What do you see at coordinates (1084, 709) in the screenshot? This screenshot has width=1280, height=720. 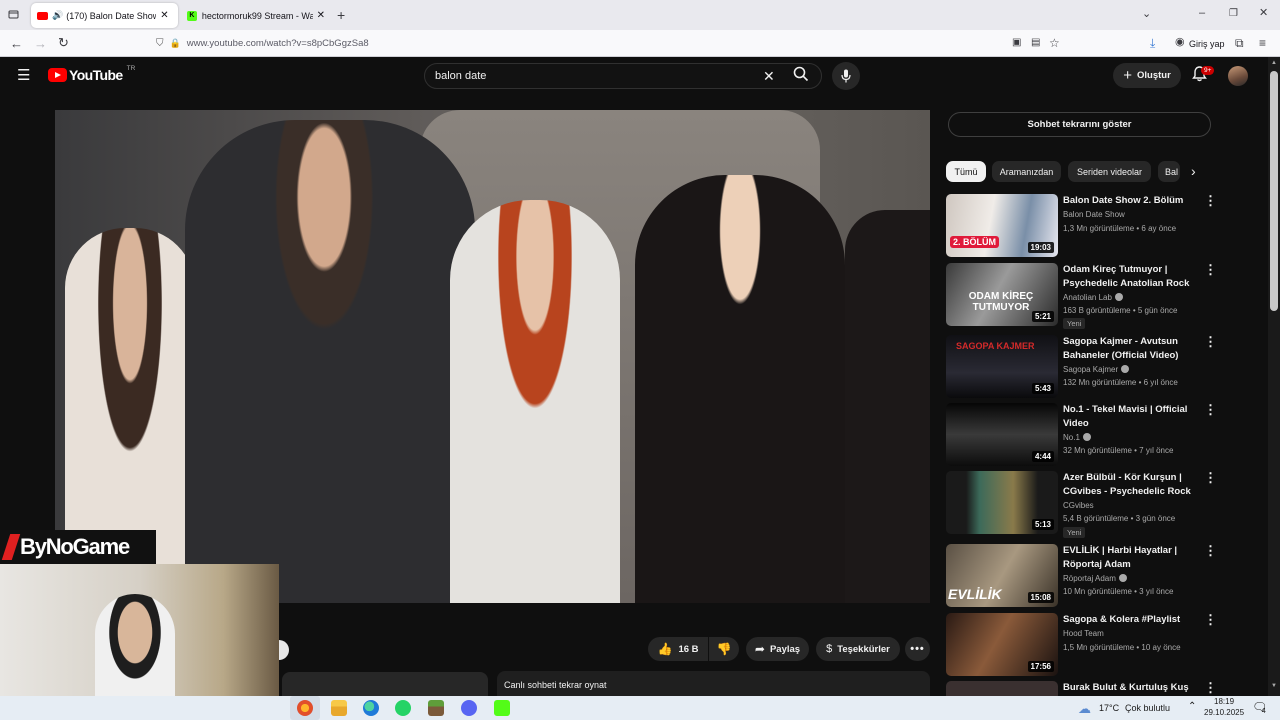 I see `cloud-icon: ☁` at bounding box center [1084, 709].